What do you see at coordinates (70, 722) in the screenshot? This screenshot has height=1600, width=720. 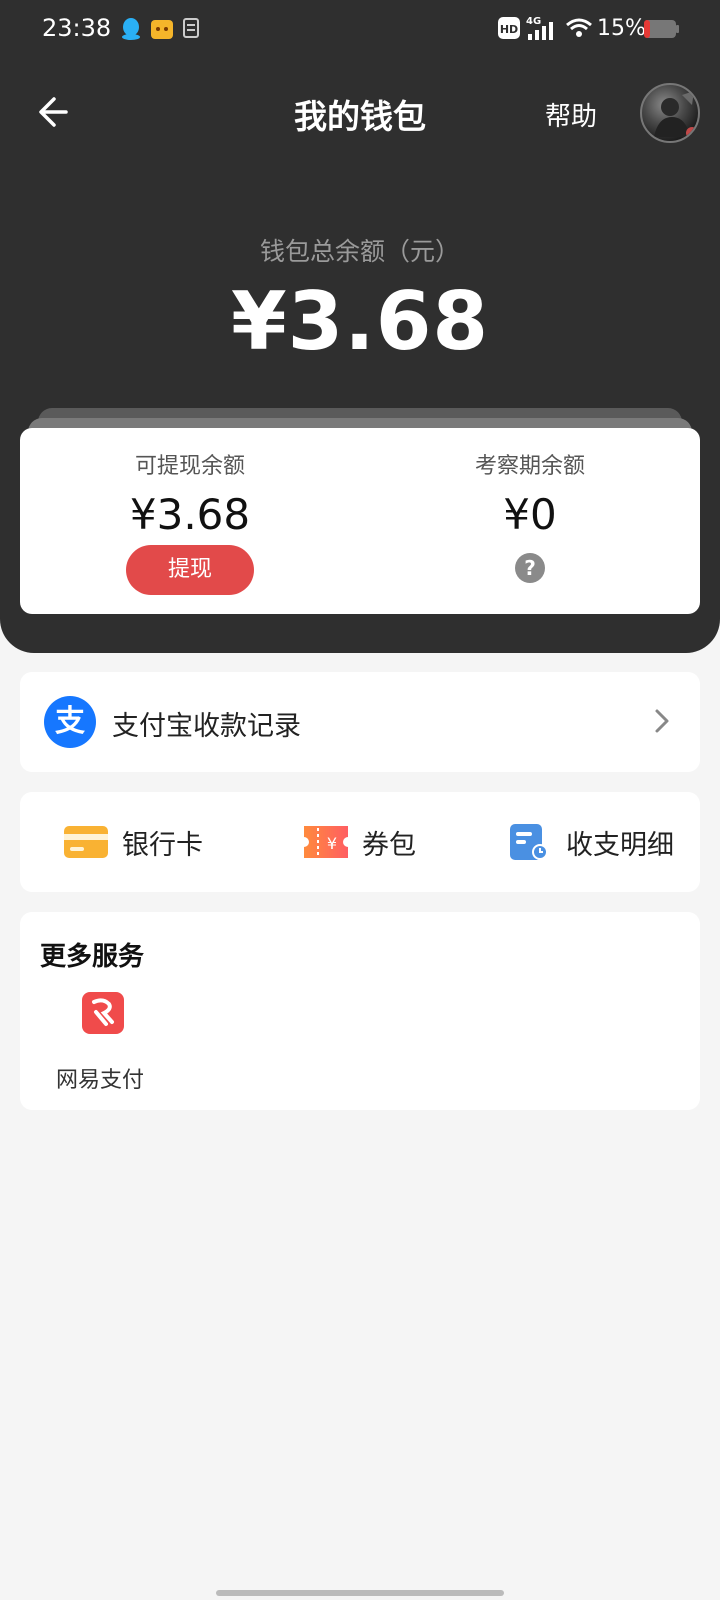 I see `alipay-icon: 支` at bounding box center [70, 722].